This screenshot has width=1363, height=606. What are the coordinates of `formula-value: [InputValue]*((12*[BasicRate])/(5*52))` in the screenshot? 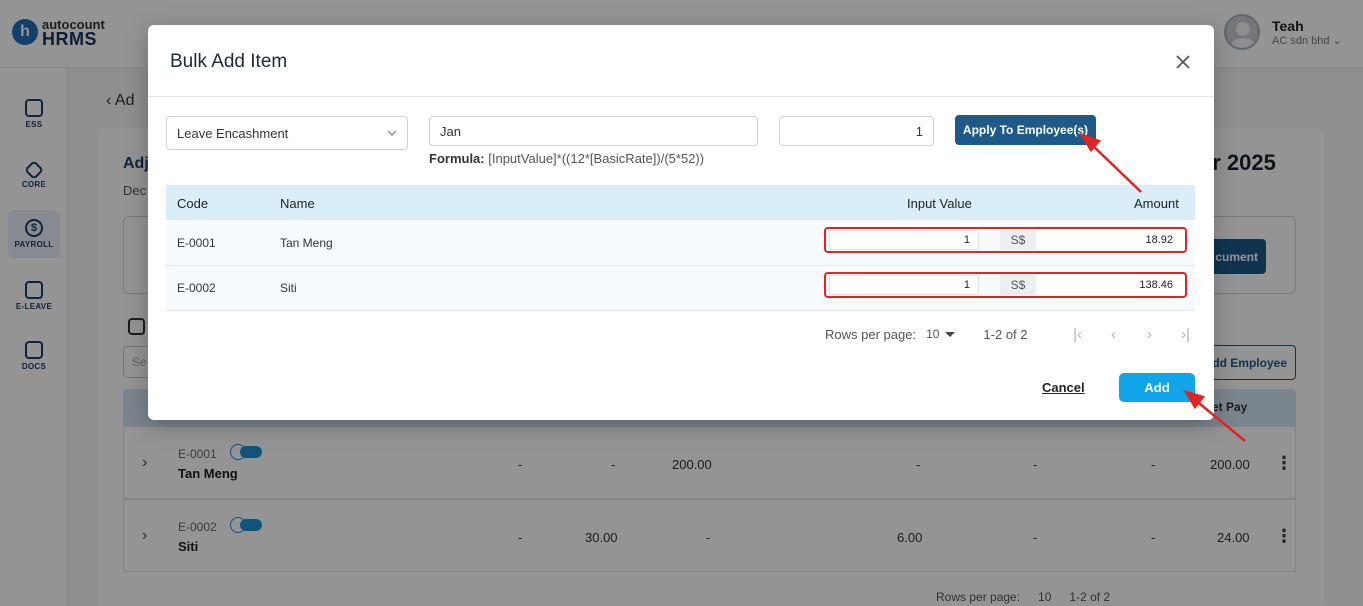 It's located at (596, 158).